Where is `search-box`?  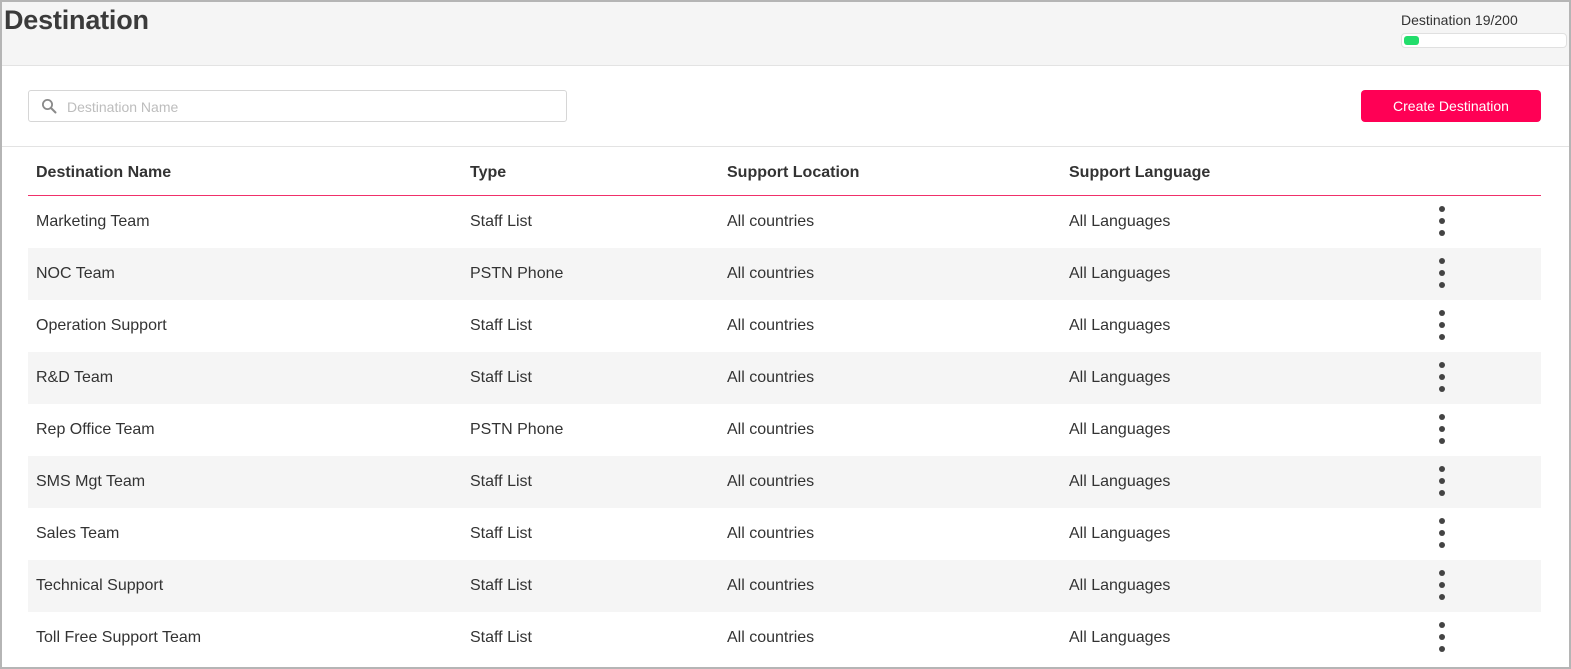 search-box is located at coordinates (297, 106).